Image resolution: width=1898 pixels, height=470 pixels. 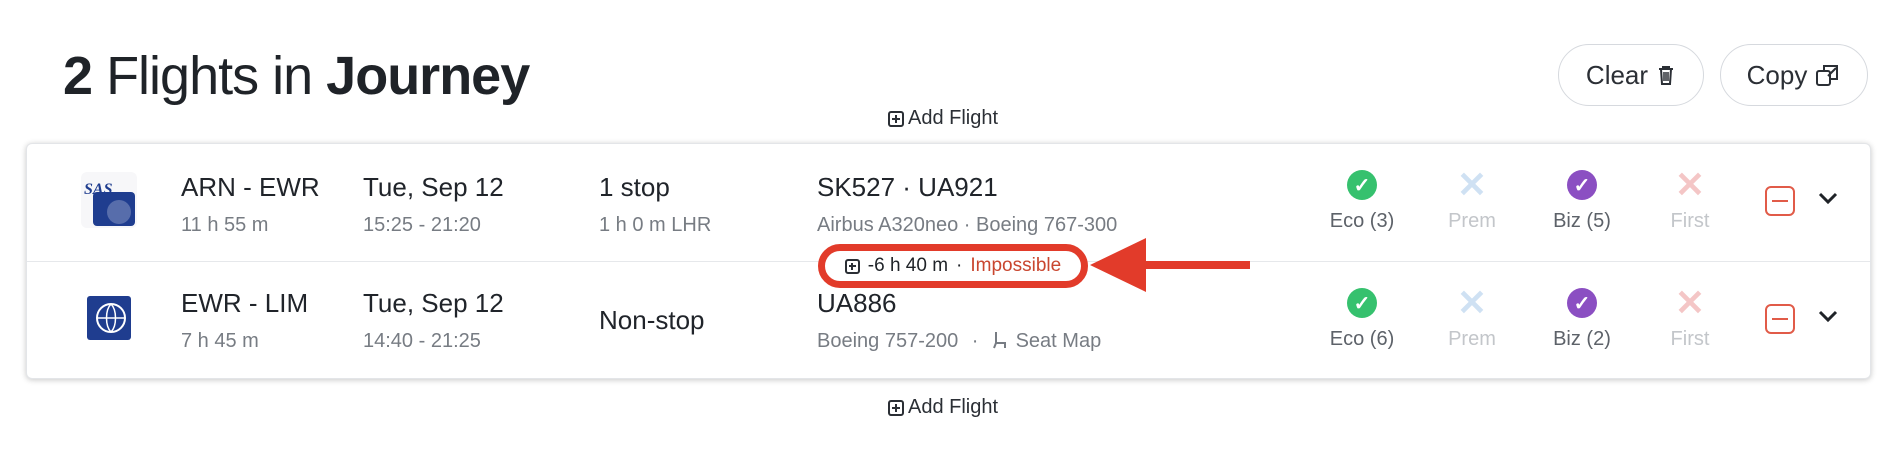 What do you see at coordinates (634, 187) in the screenshot?
I see `stops: 1 stop` at bounding box center [634, 187].